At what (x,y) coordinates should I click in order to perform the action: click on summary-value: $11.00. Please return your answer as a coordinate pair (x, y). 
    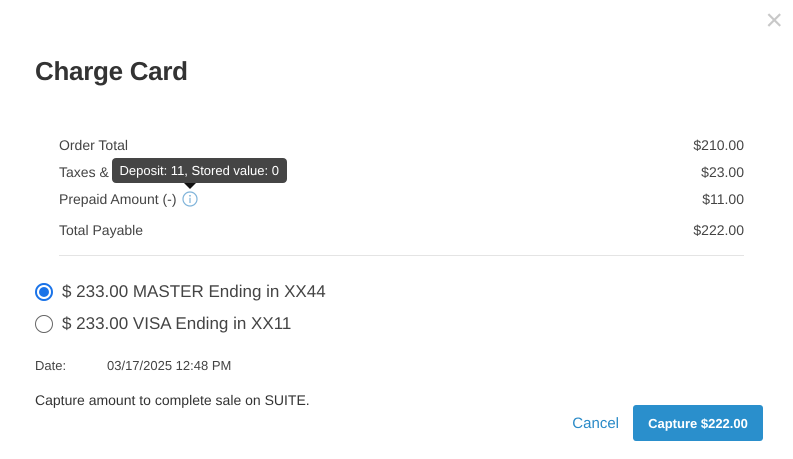
    Looking at the image, I should click on (723, 198).